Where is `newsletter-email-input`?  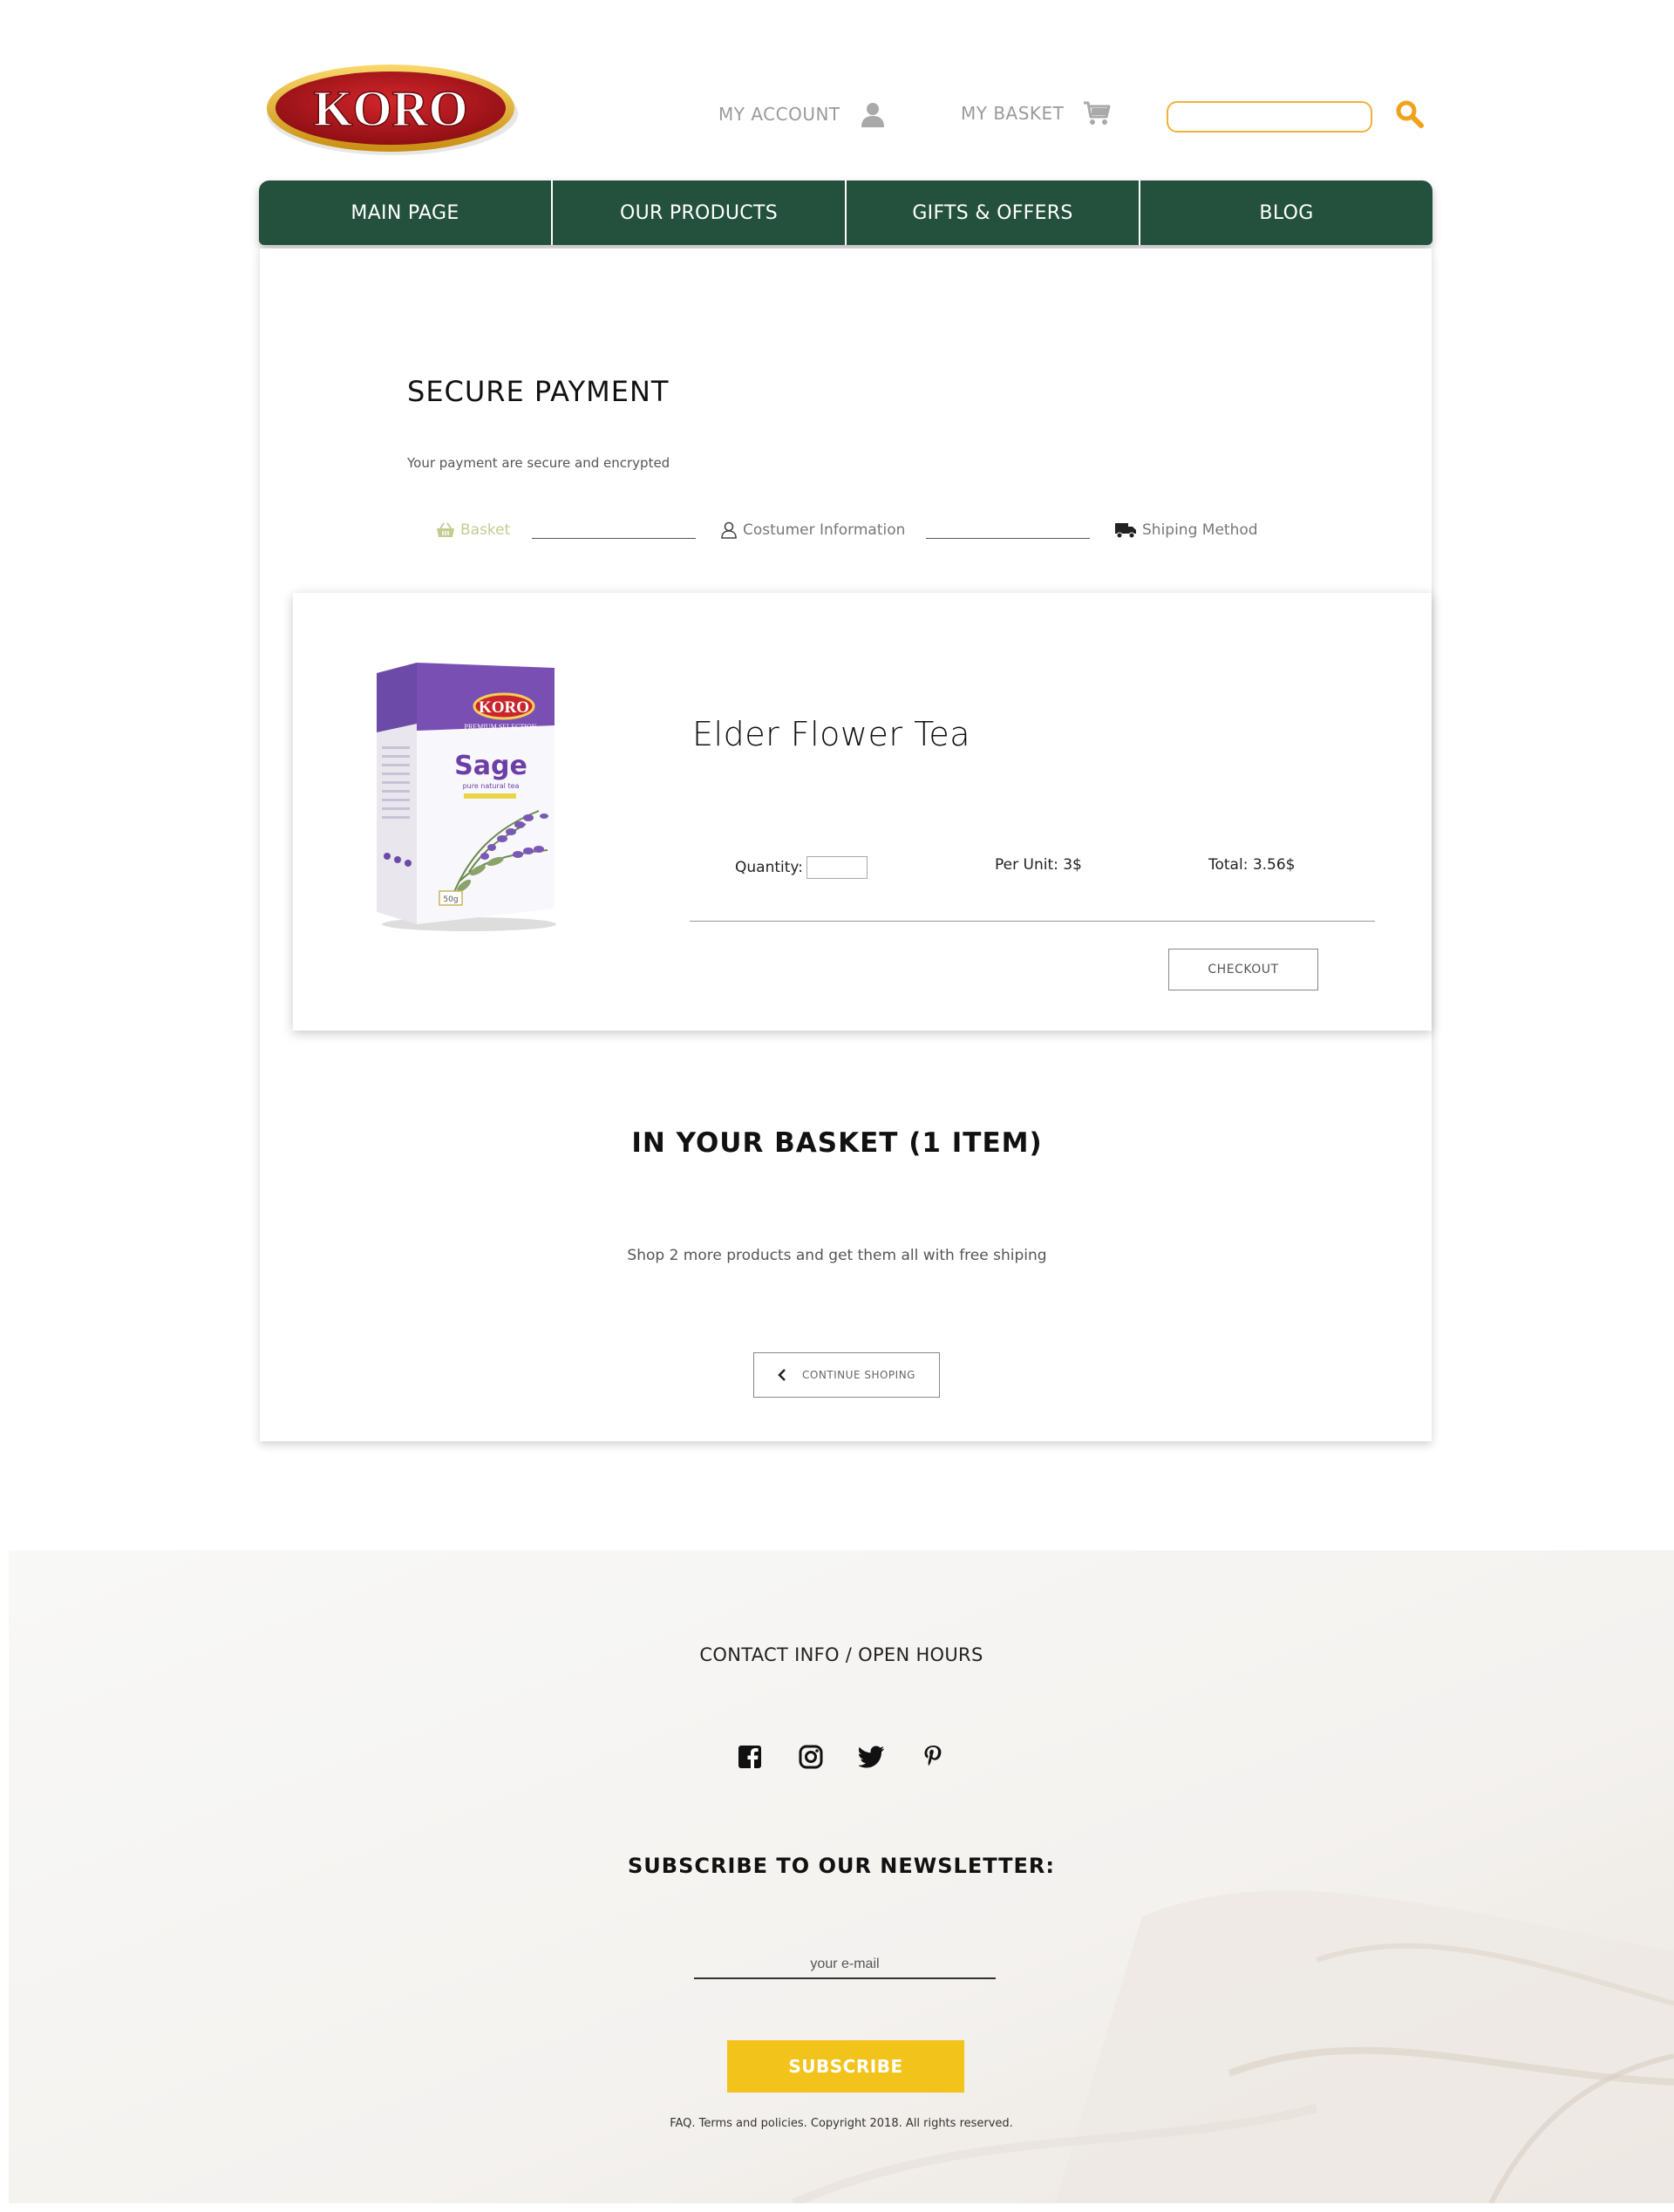
newsletter-email-input is located at coordinates (845, 1965).